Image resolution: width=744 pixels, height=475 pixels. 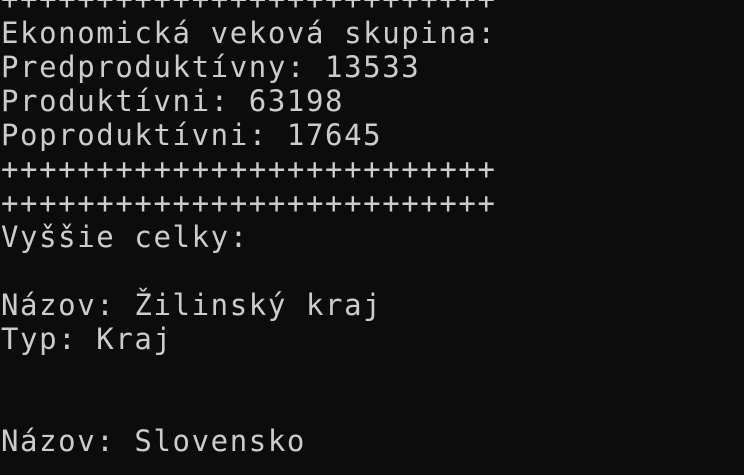 I want to click on unit-type: Typ: Kraj, so click(x=87, y=339).